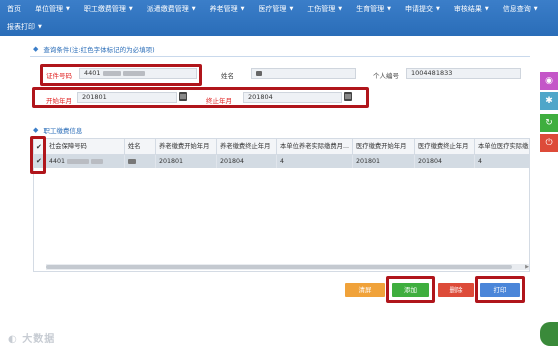  Describe the element at coordinates (303, 73) in the screenshot. I see `name-input` at that location.